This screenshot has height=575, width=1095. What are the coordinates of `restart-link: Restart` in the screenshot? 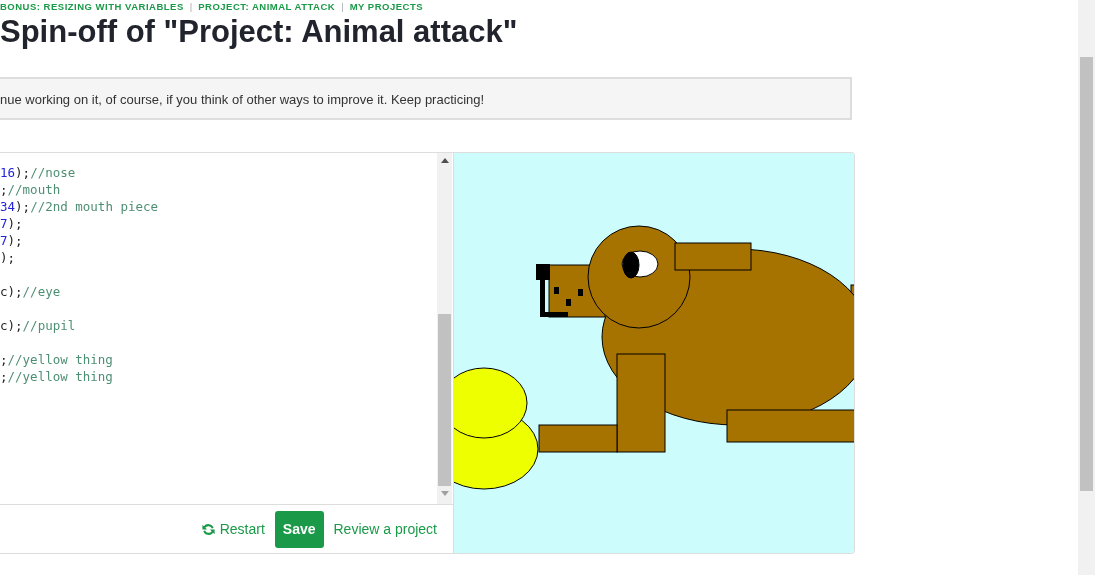 It's located at (232, 529).